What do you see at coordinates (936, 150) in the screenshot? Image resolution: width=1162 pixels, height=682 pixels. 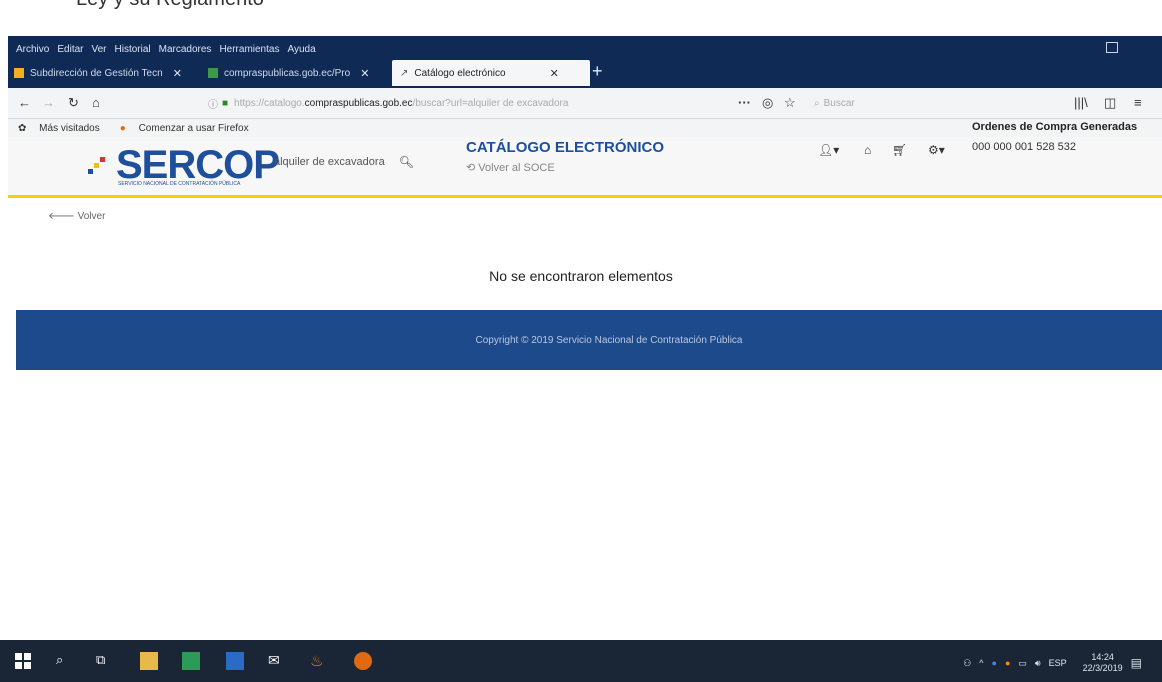 I see `gear-icon: ⚙▾` at bounding box center [936, 150].